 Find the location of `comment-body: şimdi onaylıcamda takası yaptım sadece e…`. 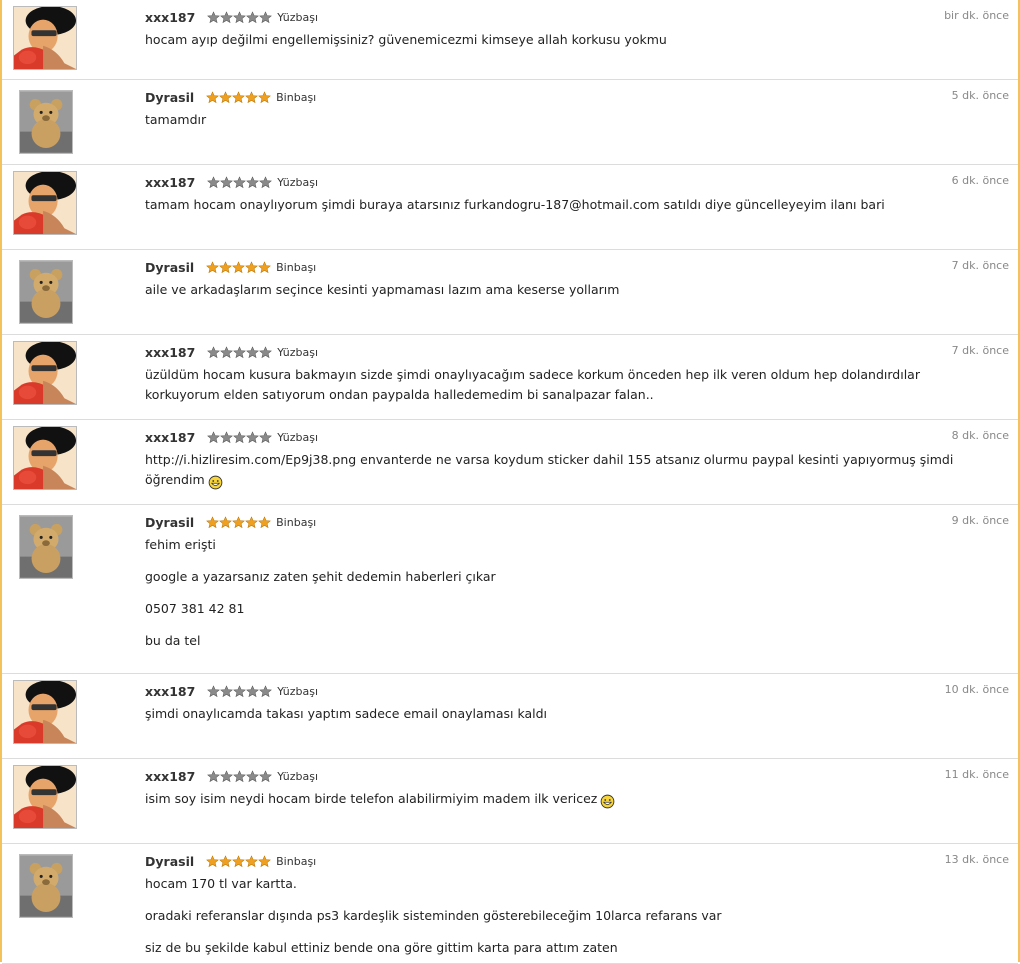

comment-body: şimdi onaylıcamda takası yaptım sadece e… is located at coordinates (567, 714).